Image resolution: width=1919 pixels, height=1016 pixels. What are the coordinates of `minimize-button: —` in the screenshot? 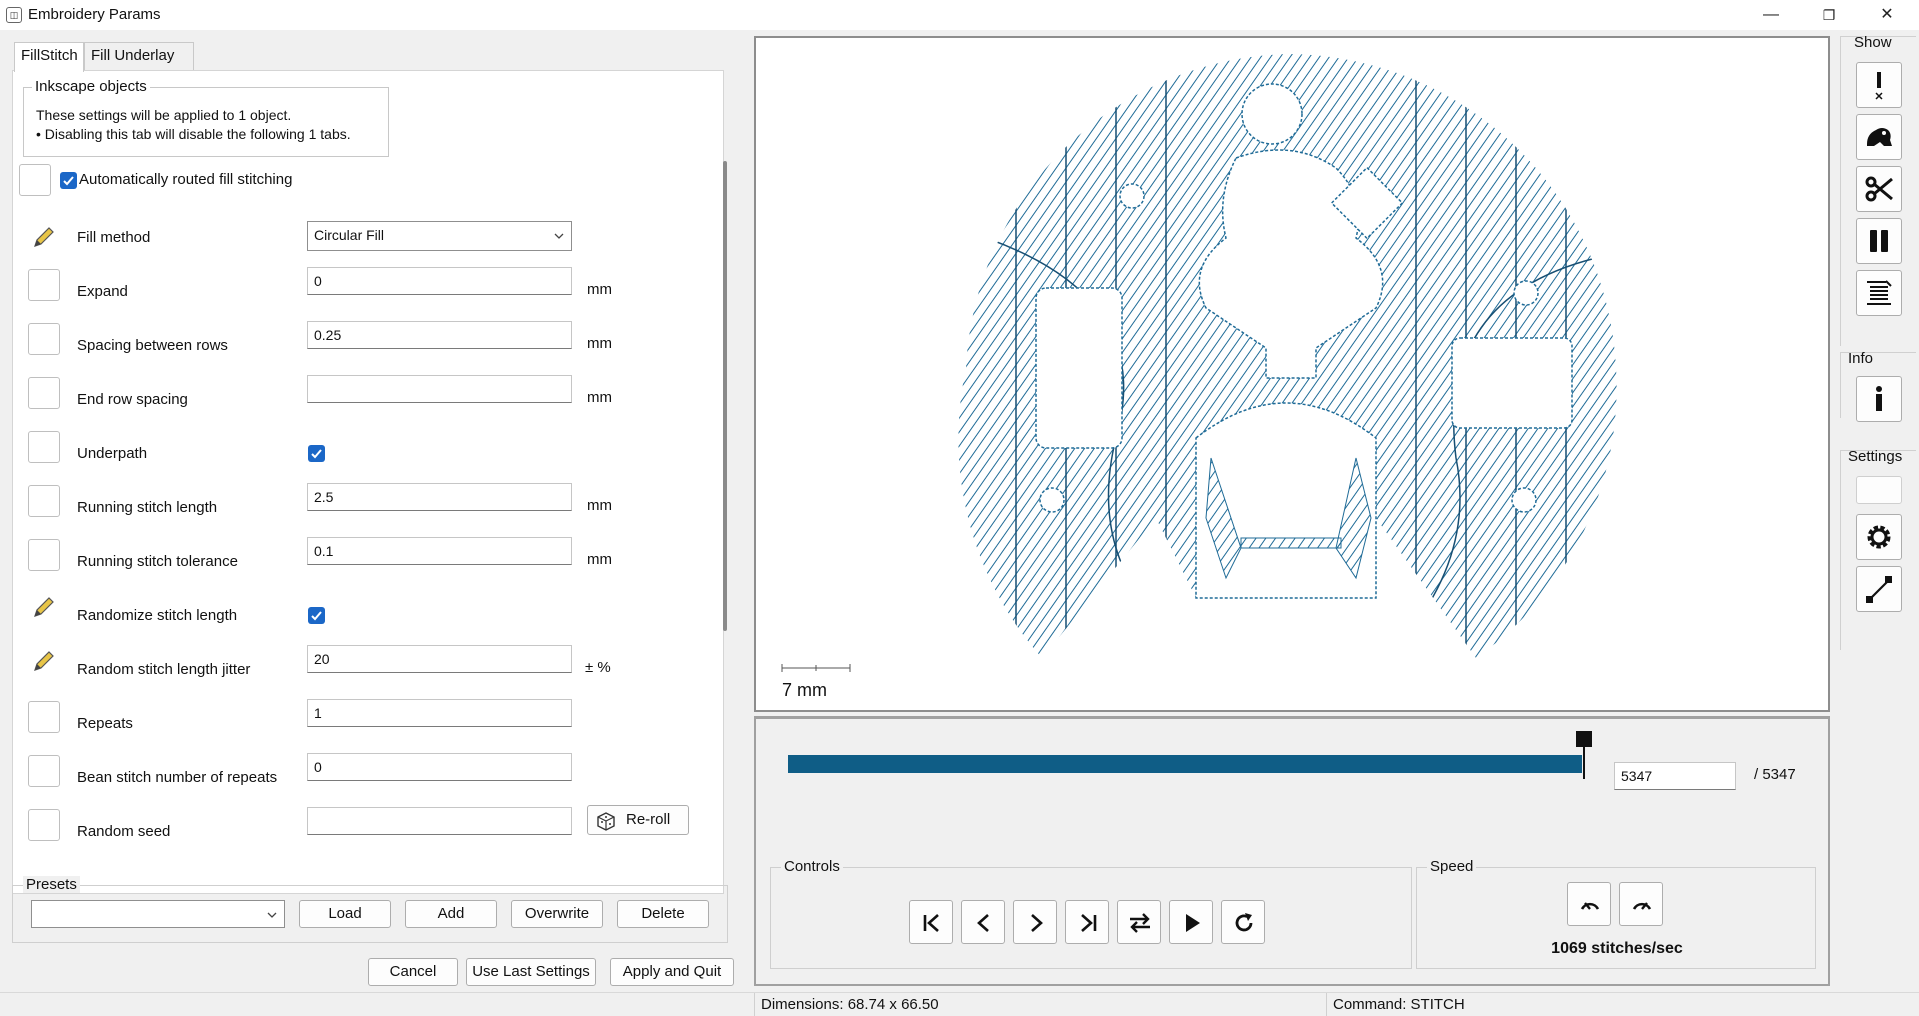 It's located at (1771, 15).